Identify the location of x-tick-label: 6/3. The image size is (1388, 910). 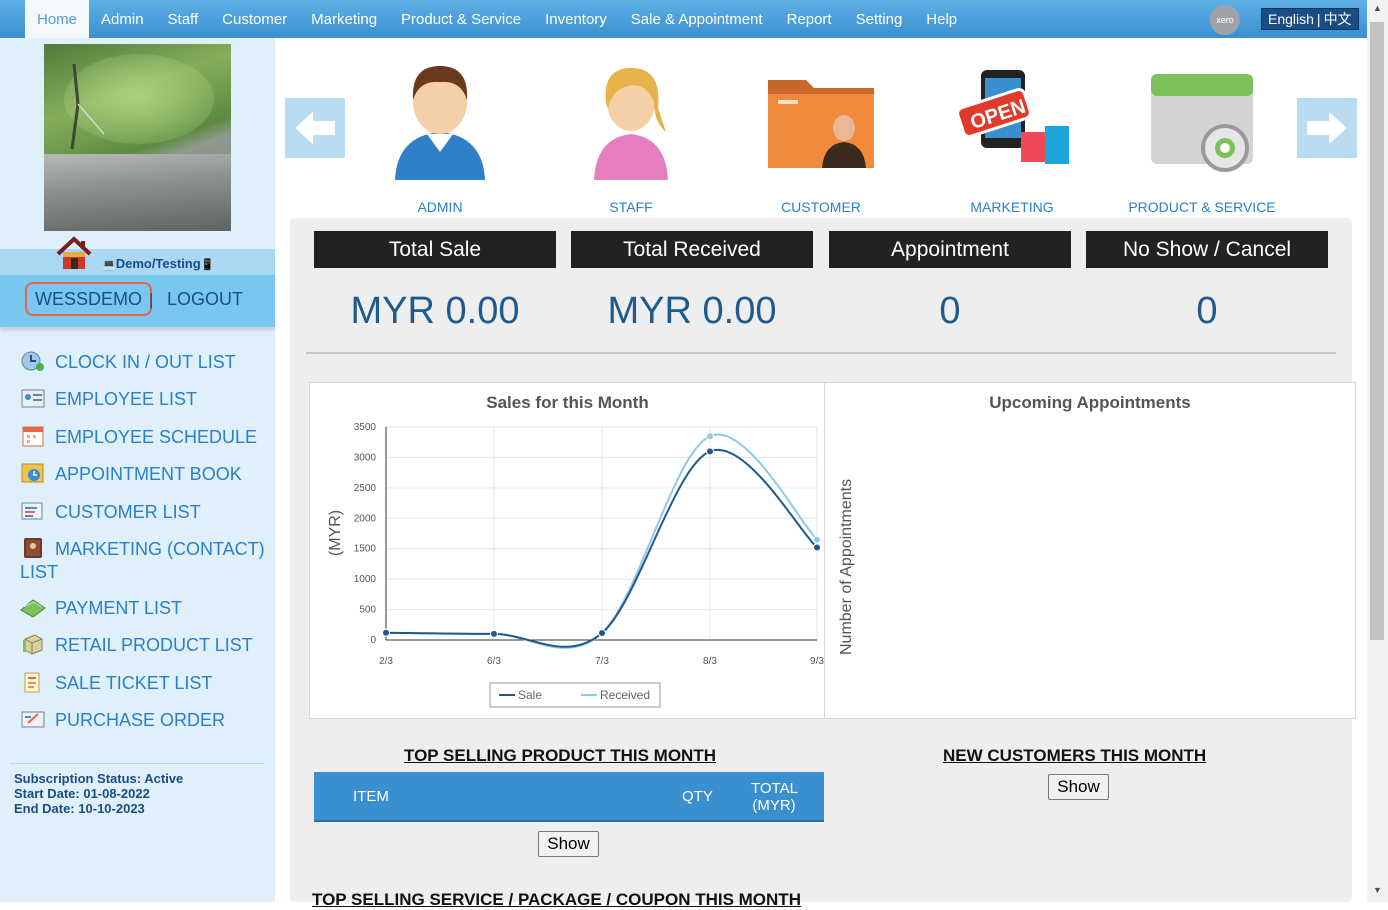
(494, 661).